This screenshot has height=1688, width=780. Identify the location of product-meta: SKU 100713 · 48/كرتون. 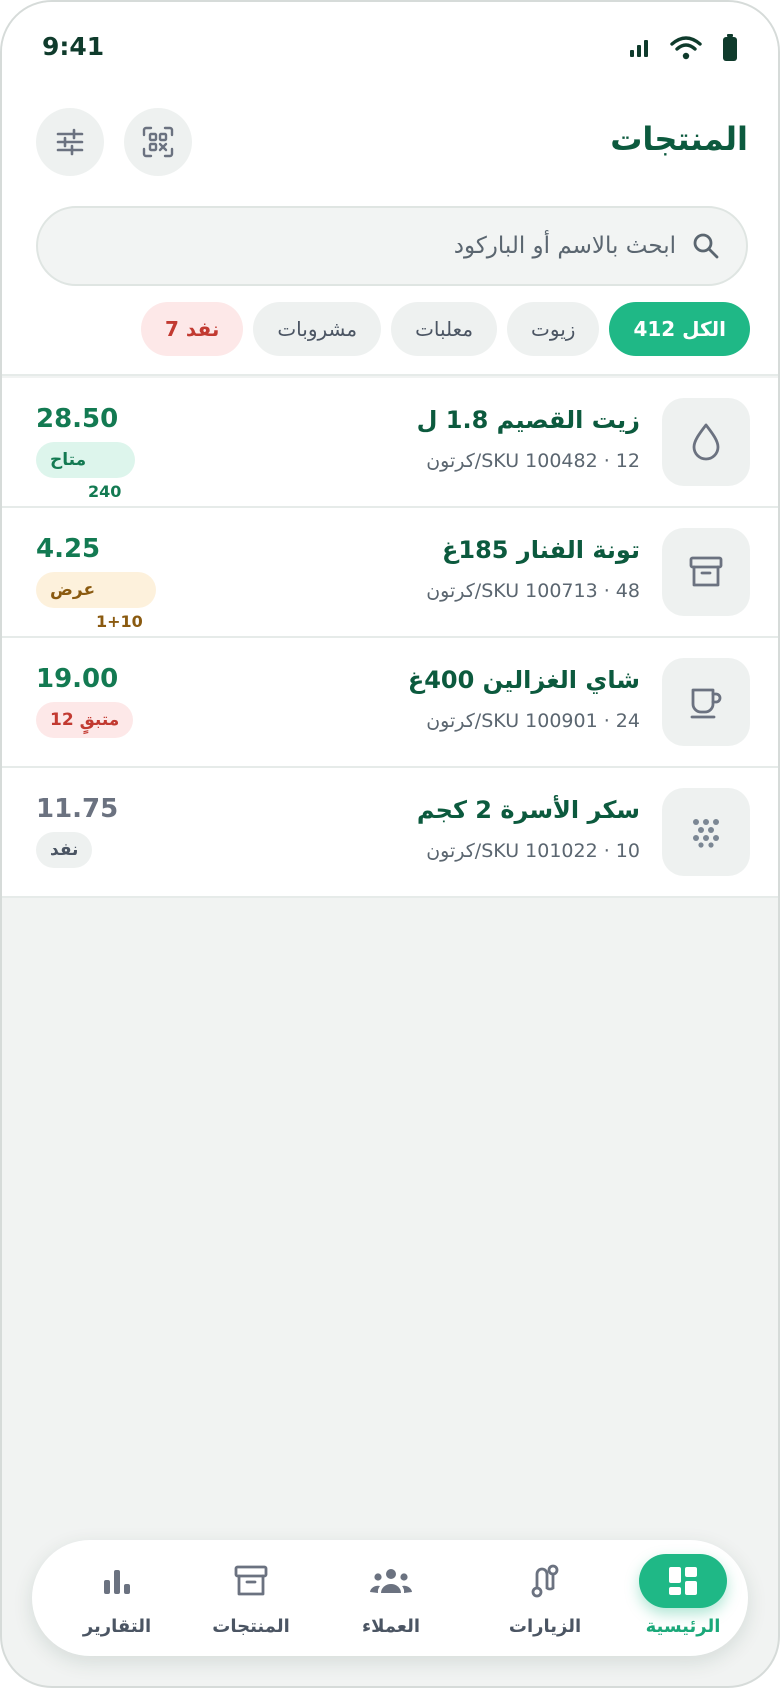
(533, 591).